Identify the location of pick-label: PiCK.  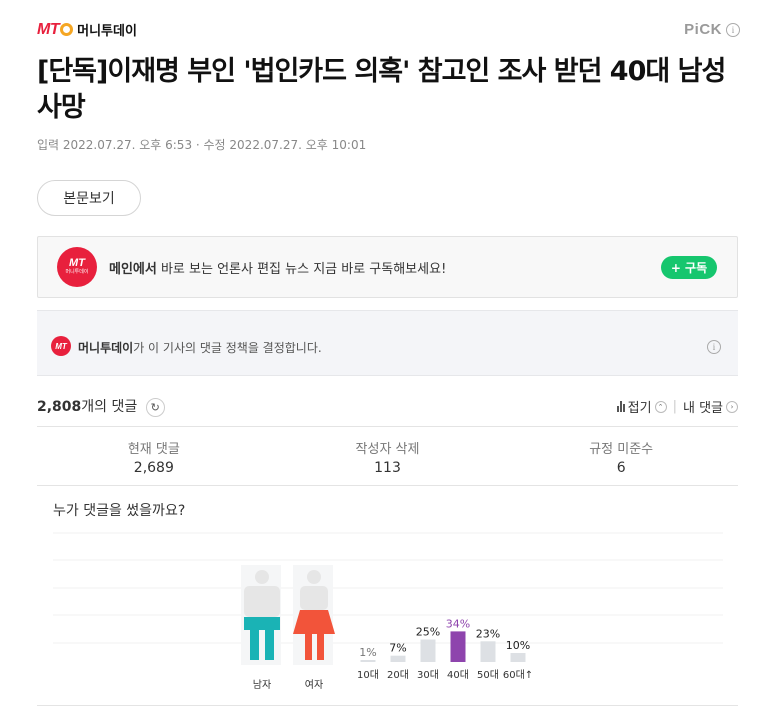
(703, 29).